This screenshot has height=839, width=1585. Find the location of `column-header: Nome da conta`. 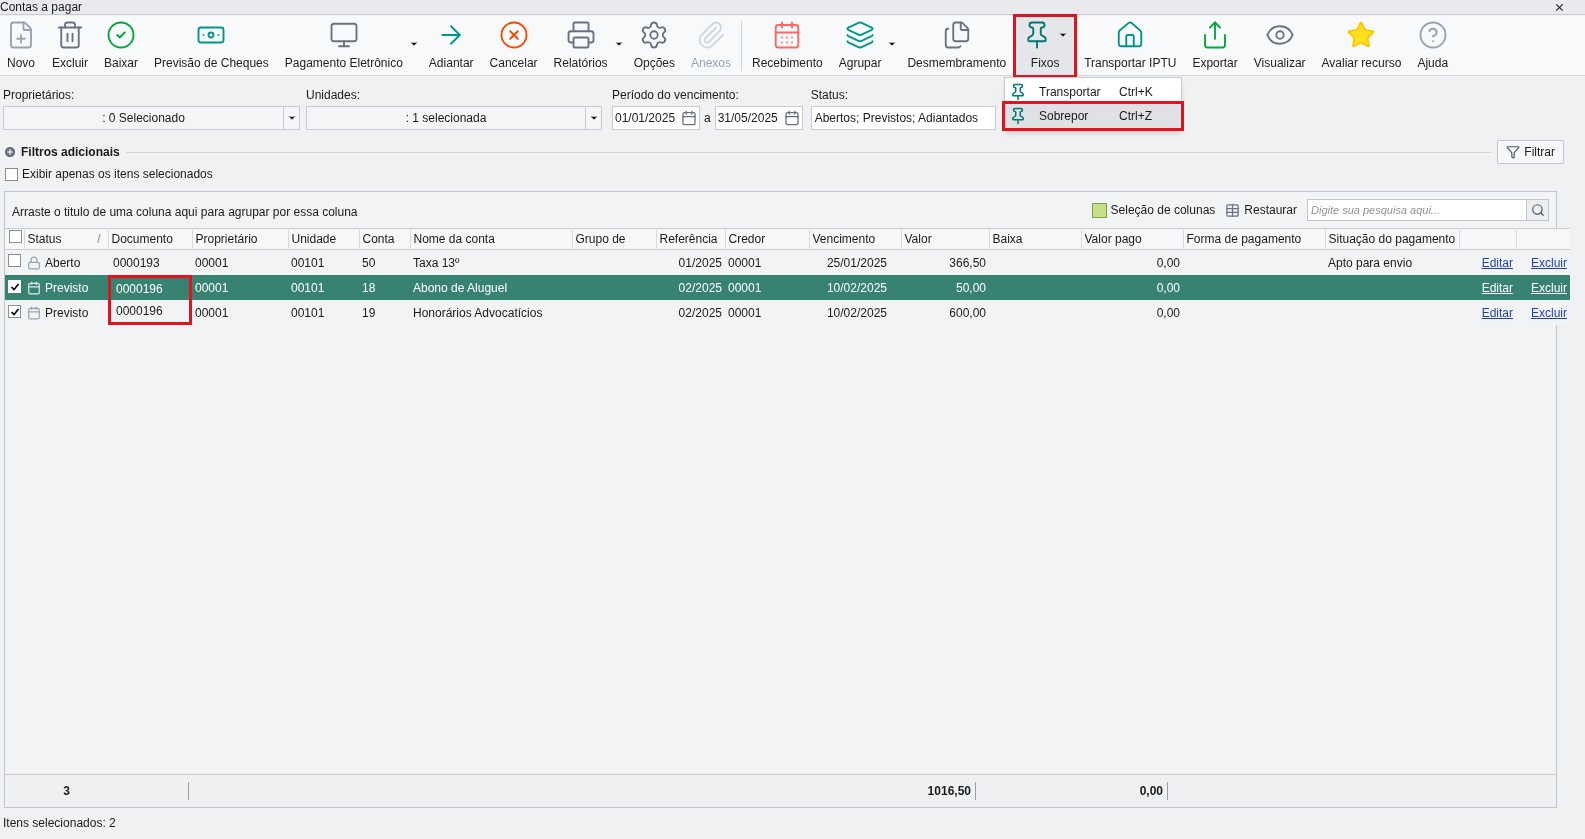

column-header: Nome da conta is located at coordinates (491, 239).